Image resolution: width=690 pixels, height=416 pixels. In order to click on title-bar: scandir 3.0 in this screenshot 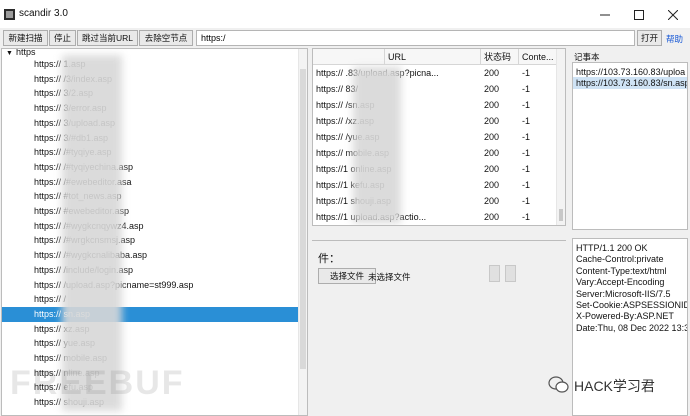, I will do `click(345, 14)`.